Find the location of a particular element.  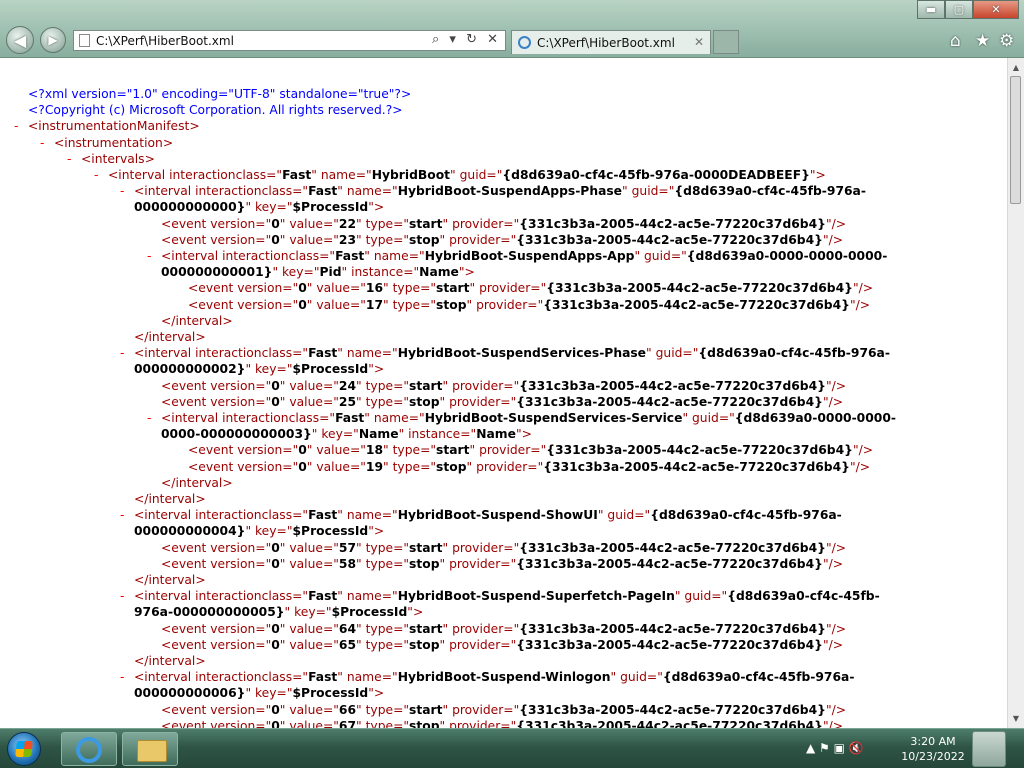

tools-icon: ⚙ is located at coordinates (1006, 41).